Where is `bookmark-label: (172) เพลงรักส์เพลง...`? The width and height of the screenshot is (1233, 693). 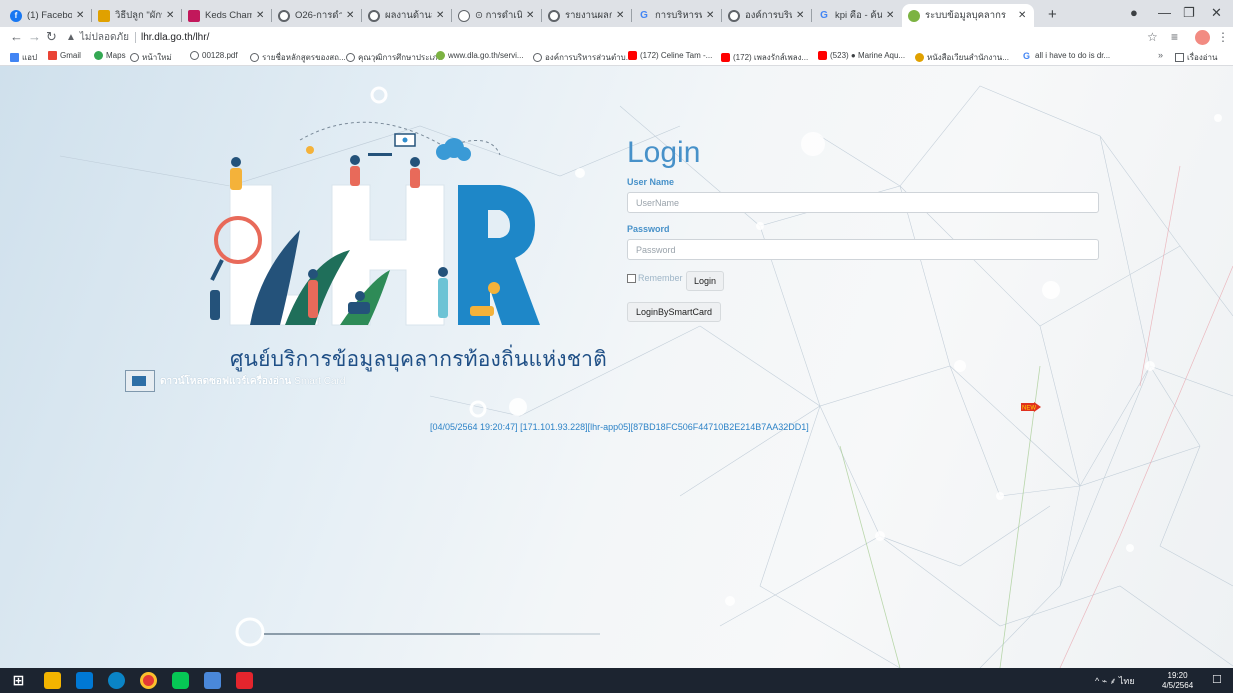
bookmark-label: (172) เพลงรักส์เพลง... is located at coordinates (771, 57).